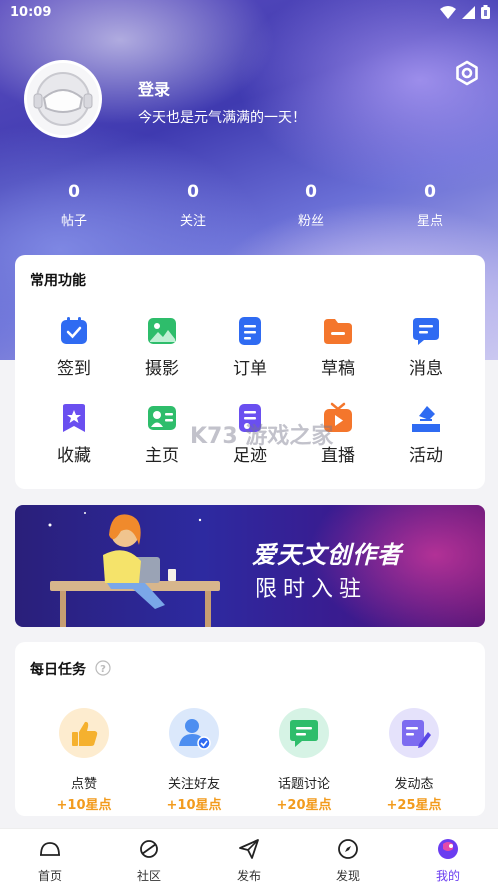 Image resolution: width=498 pixels, height=885 pixels. What do you see at coordinates (74, 434) in the screenshot?
I see `func-favorites: 收藏` at bounding box center [74, 434].